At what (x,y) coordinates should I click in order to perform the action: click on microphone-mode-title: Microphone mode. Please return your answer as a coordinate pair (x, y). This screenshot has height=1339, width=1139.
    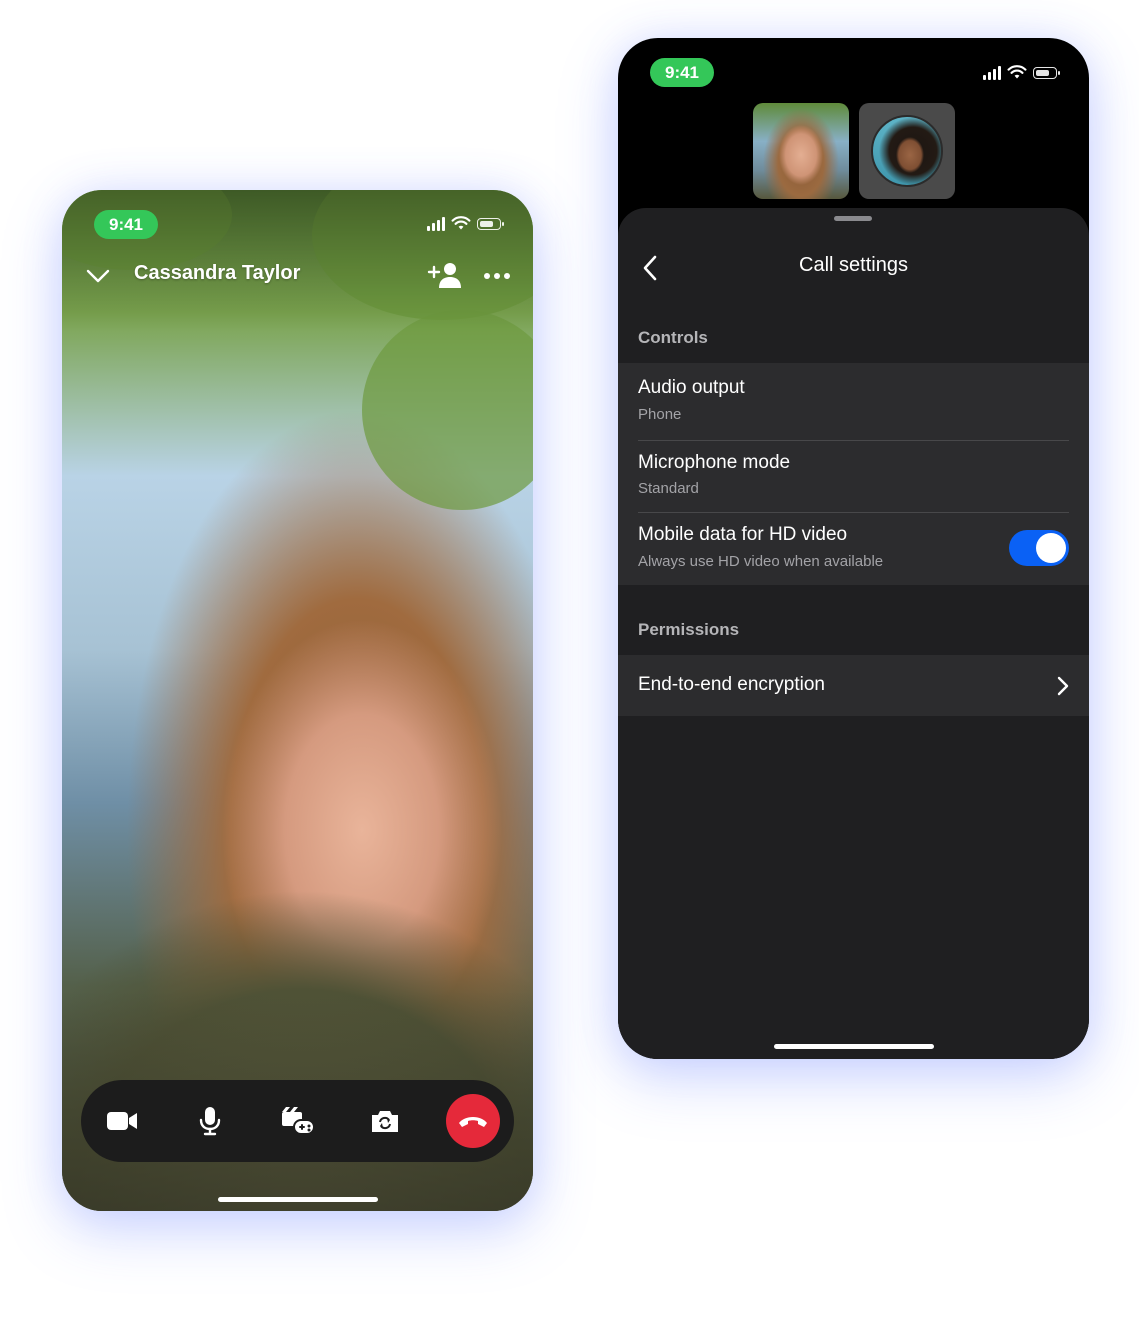
    Looking at the image, I should click on (714, 462).